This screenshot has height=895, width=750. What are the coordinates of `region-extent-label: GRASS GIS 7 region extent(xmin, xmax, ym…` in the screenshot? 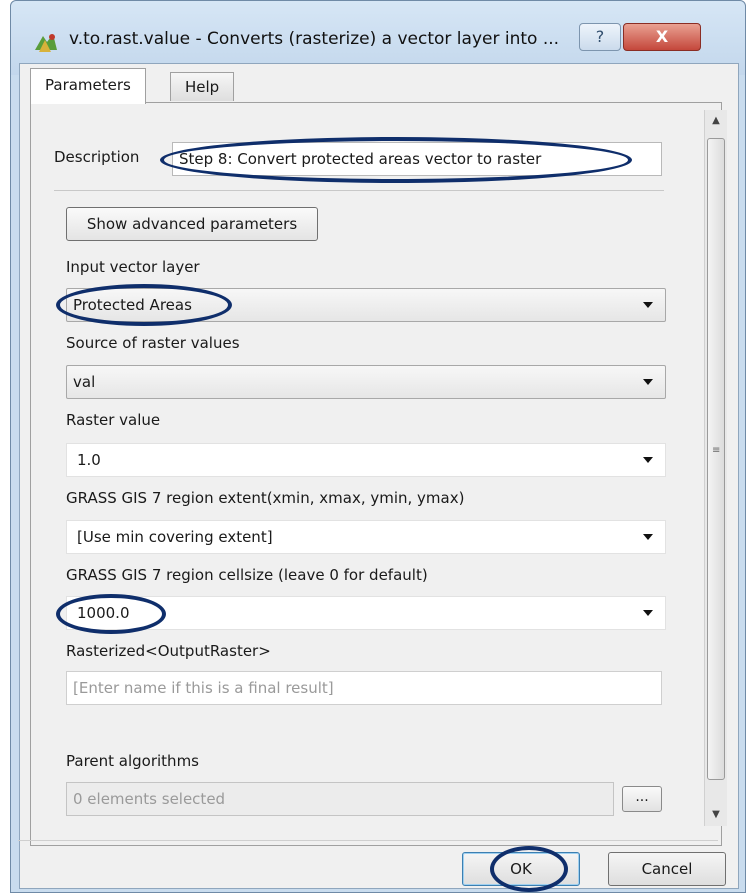 It's located at (265, 498).